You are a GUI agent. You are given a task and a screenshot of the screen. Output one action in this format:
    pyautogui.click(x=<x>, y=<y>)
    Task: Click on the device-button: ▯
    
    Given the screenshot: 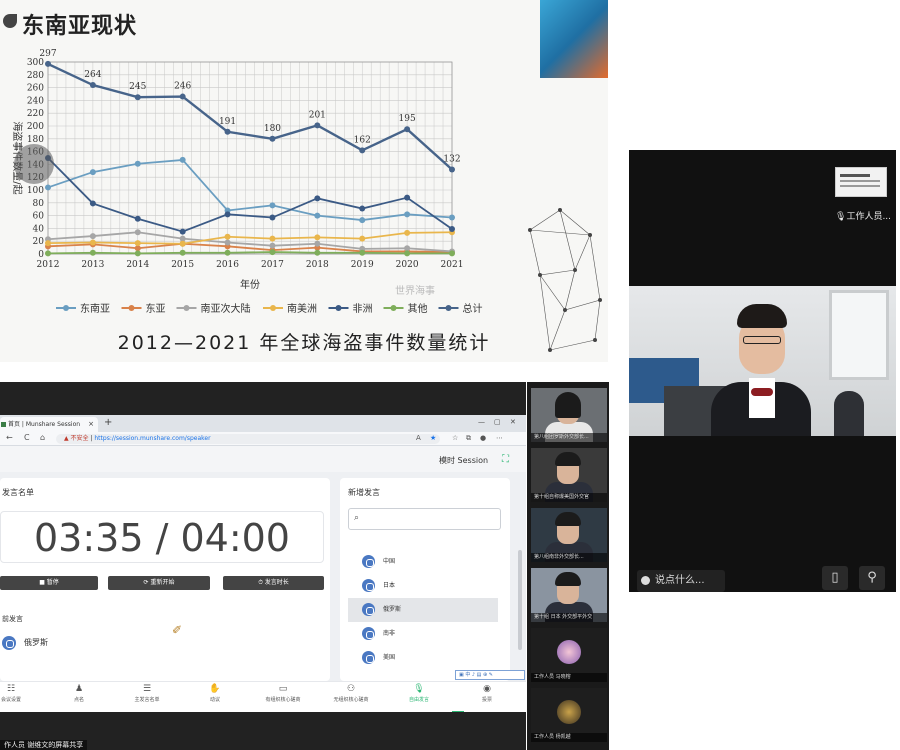 What is the action you would take?
    pyautogui.click(x=835, y=578)
    